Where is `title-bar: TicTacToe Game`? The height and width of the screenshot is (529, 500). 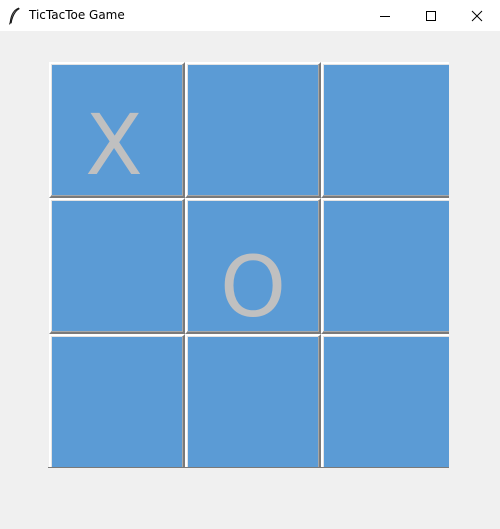
title-bar: TicTacToe Game is located at coordinates (250, 15).